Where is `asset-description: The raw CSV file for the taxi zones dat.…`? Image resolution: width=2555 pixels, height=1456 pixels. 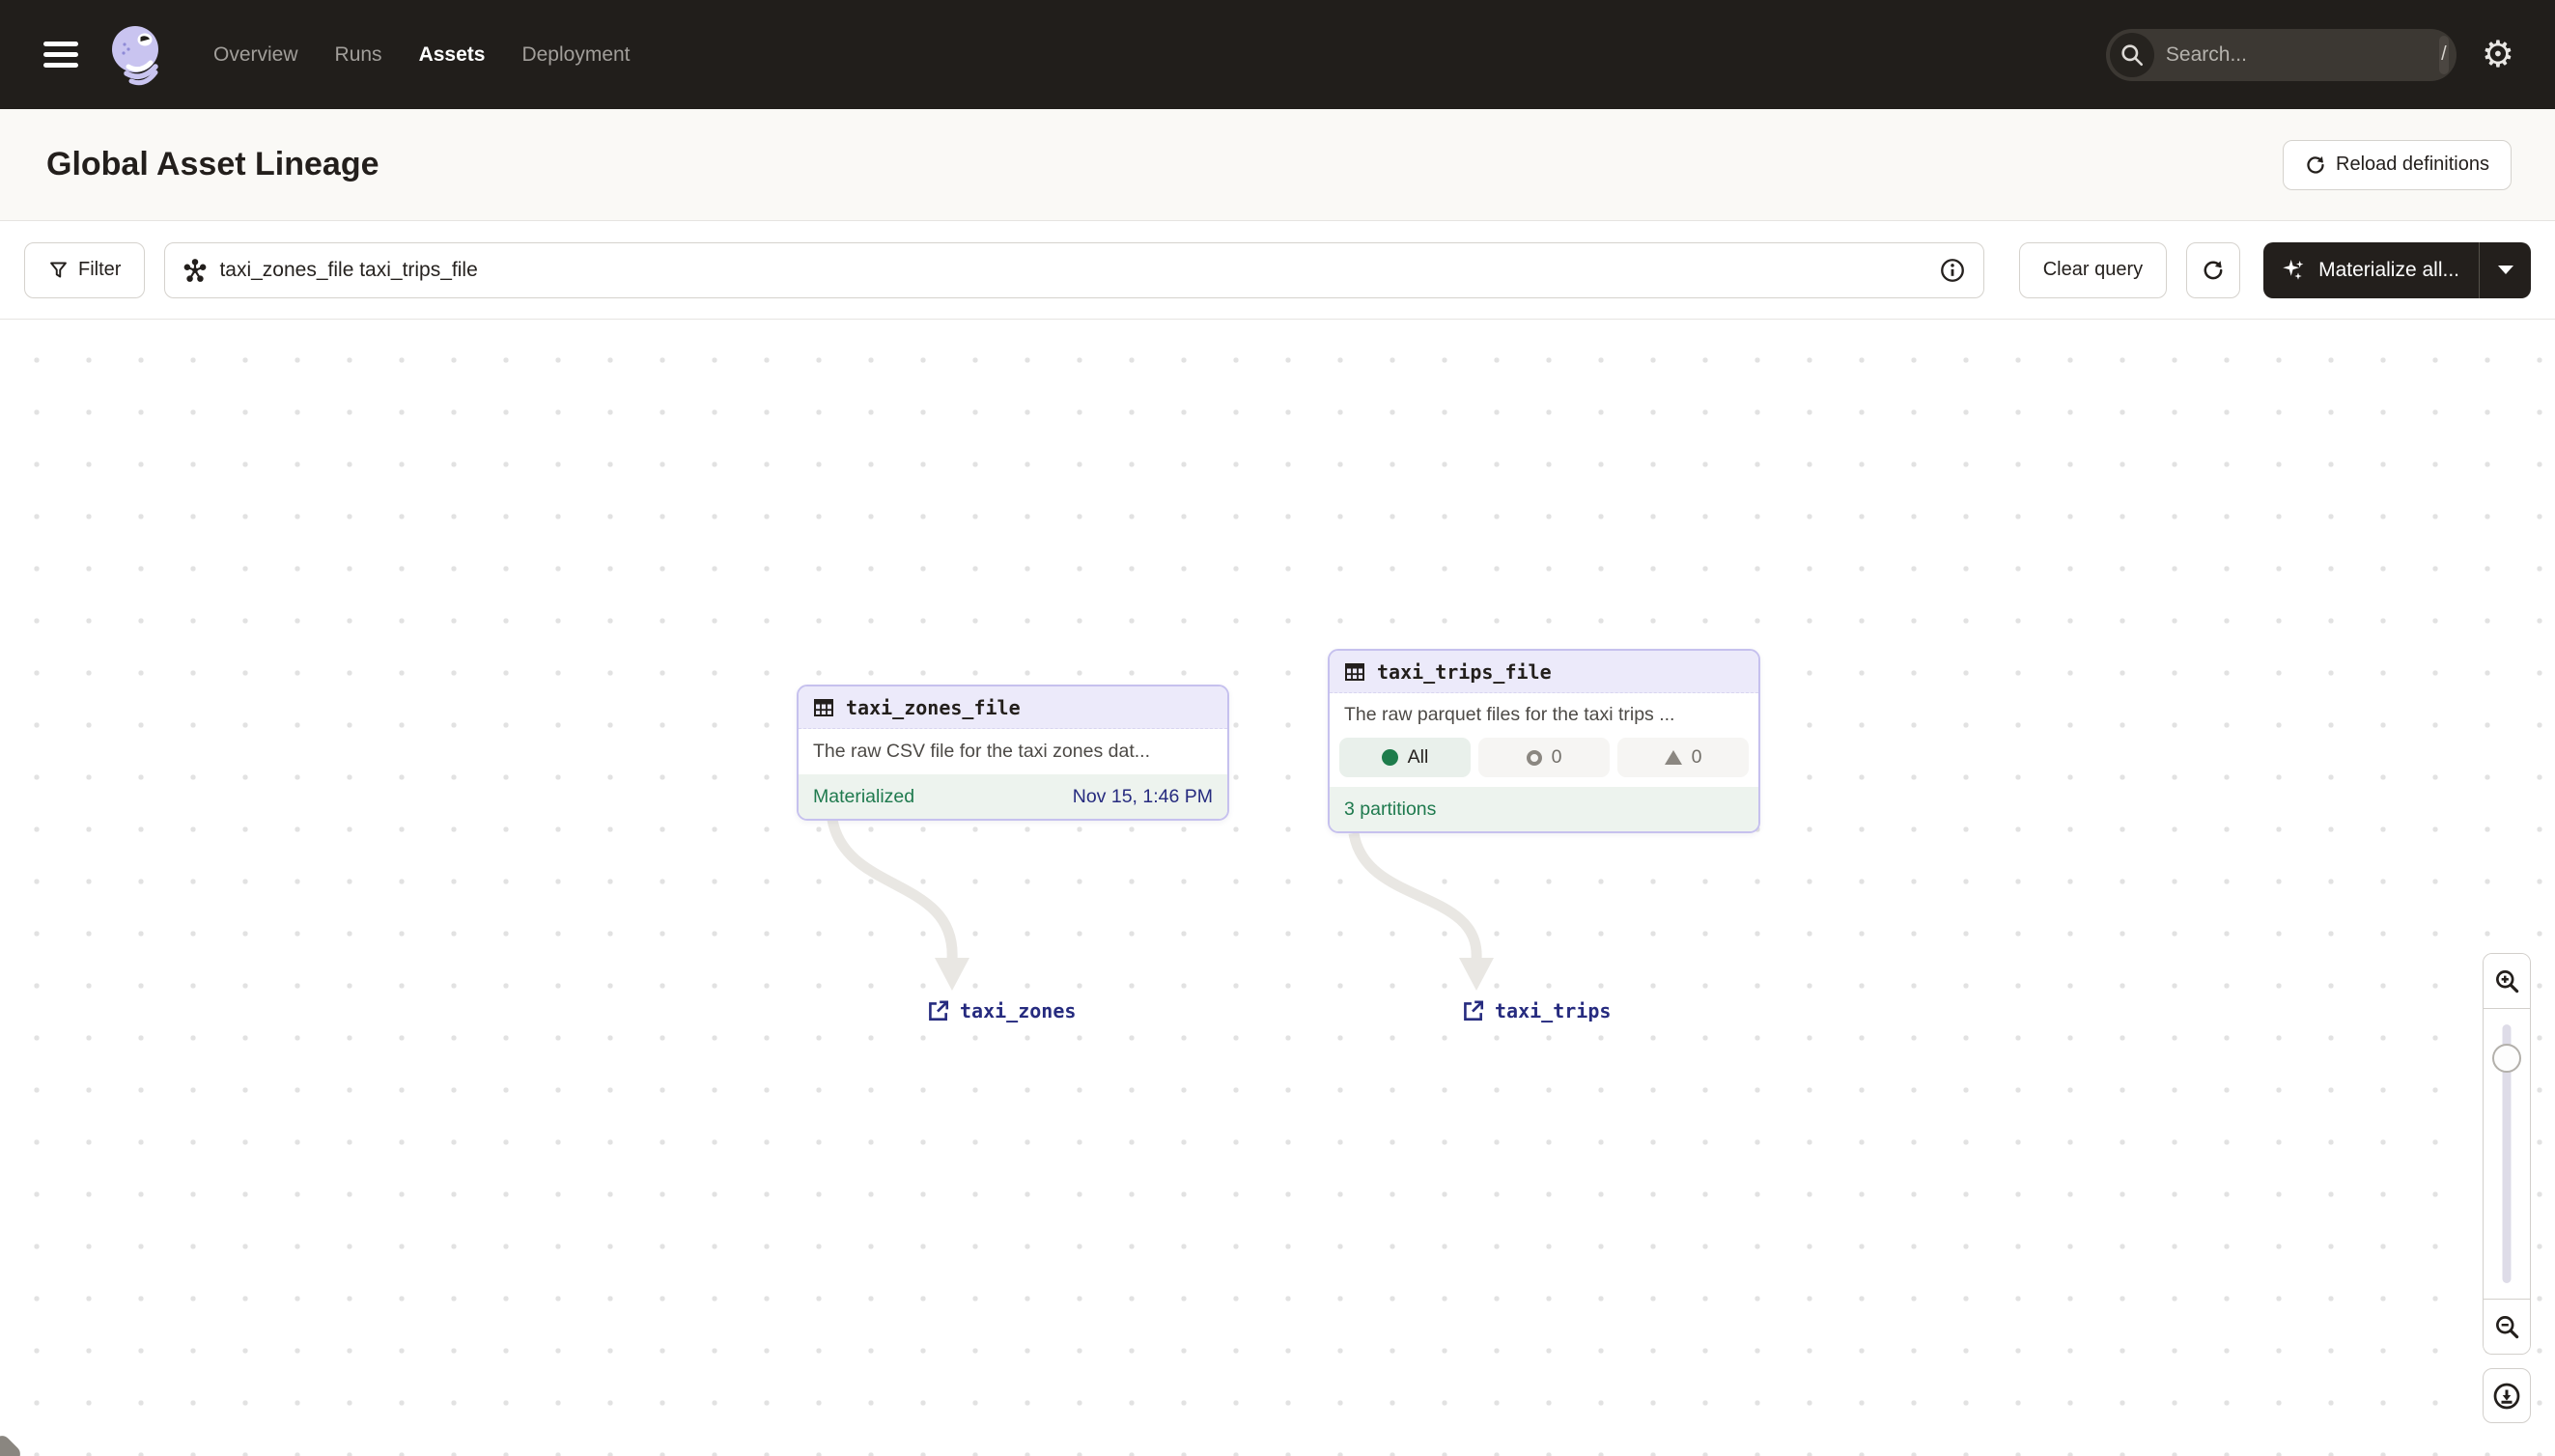 asset-description: The raw CSV file for the taxi zones dat.… is located at coordinates (981, 752).